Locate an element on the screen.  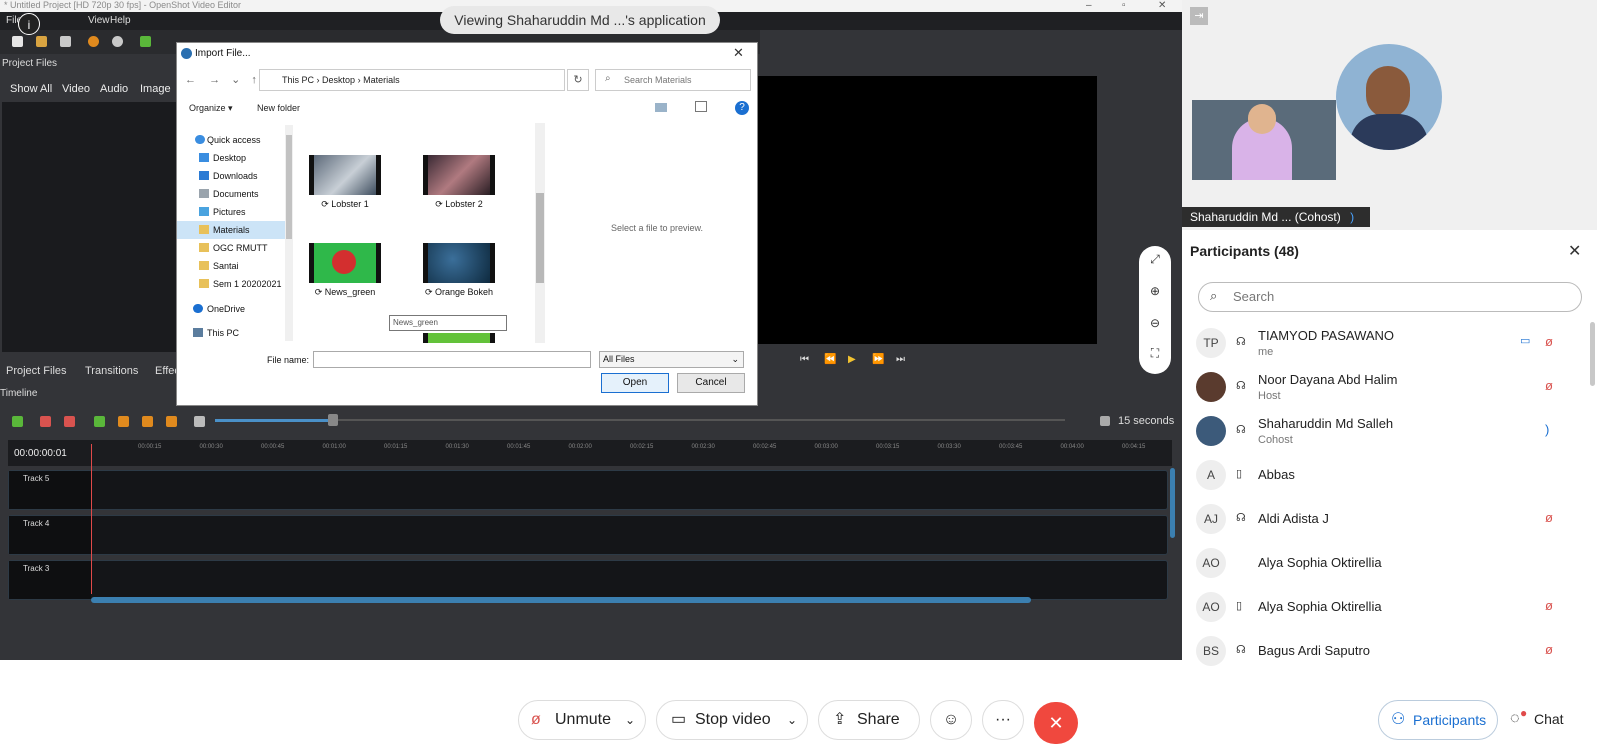
chevron-down-icon: ⌄ is located at coordinates (792, 720).